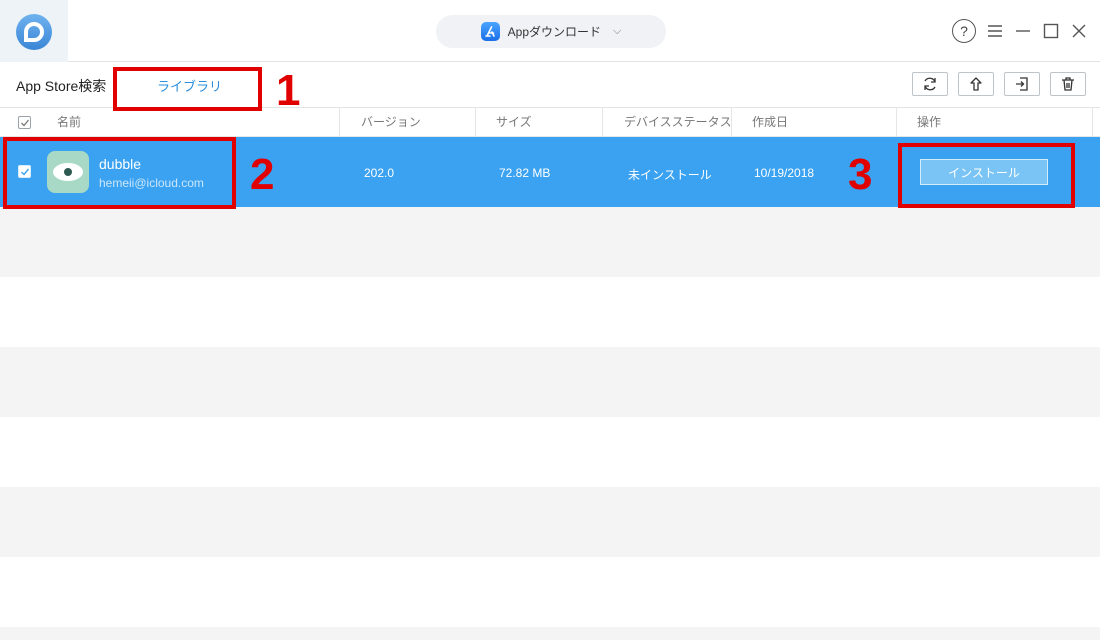 The width and height of the screenshot is (1100, 640). What do you see at coordinates (1023, 31) in the screenshot?
I see `minimize-icon` at bounding box center [1023, 31].